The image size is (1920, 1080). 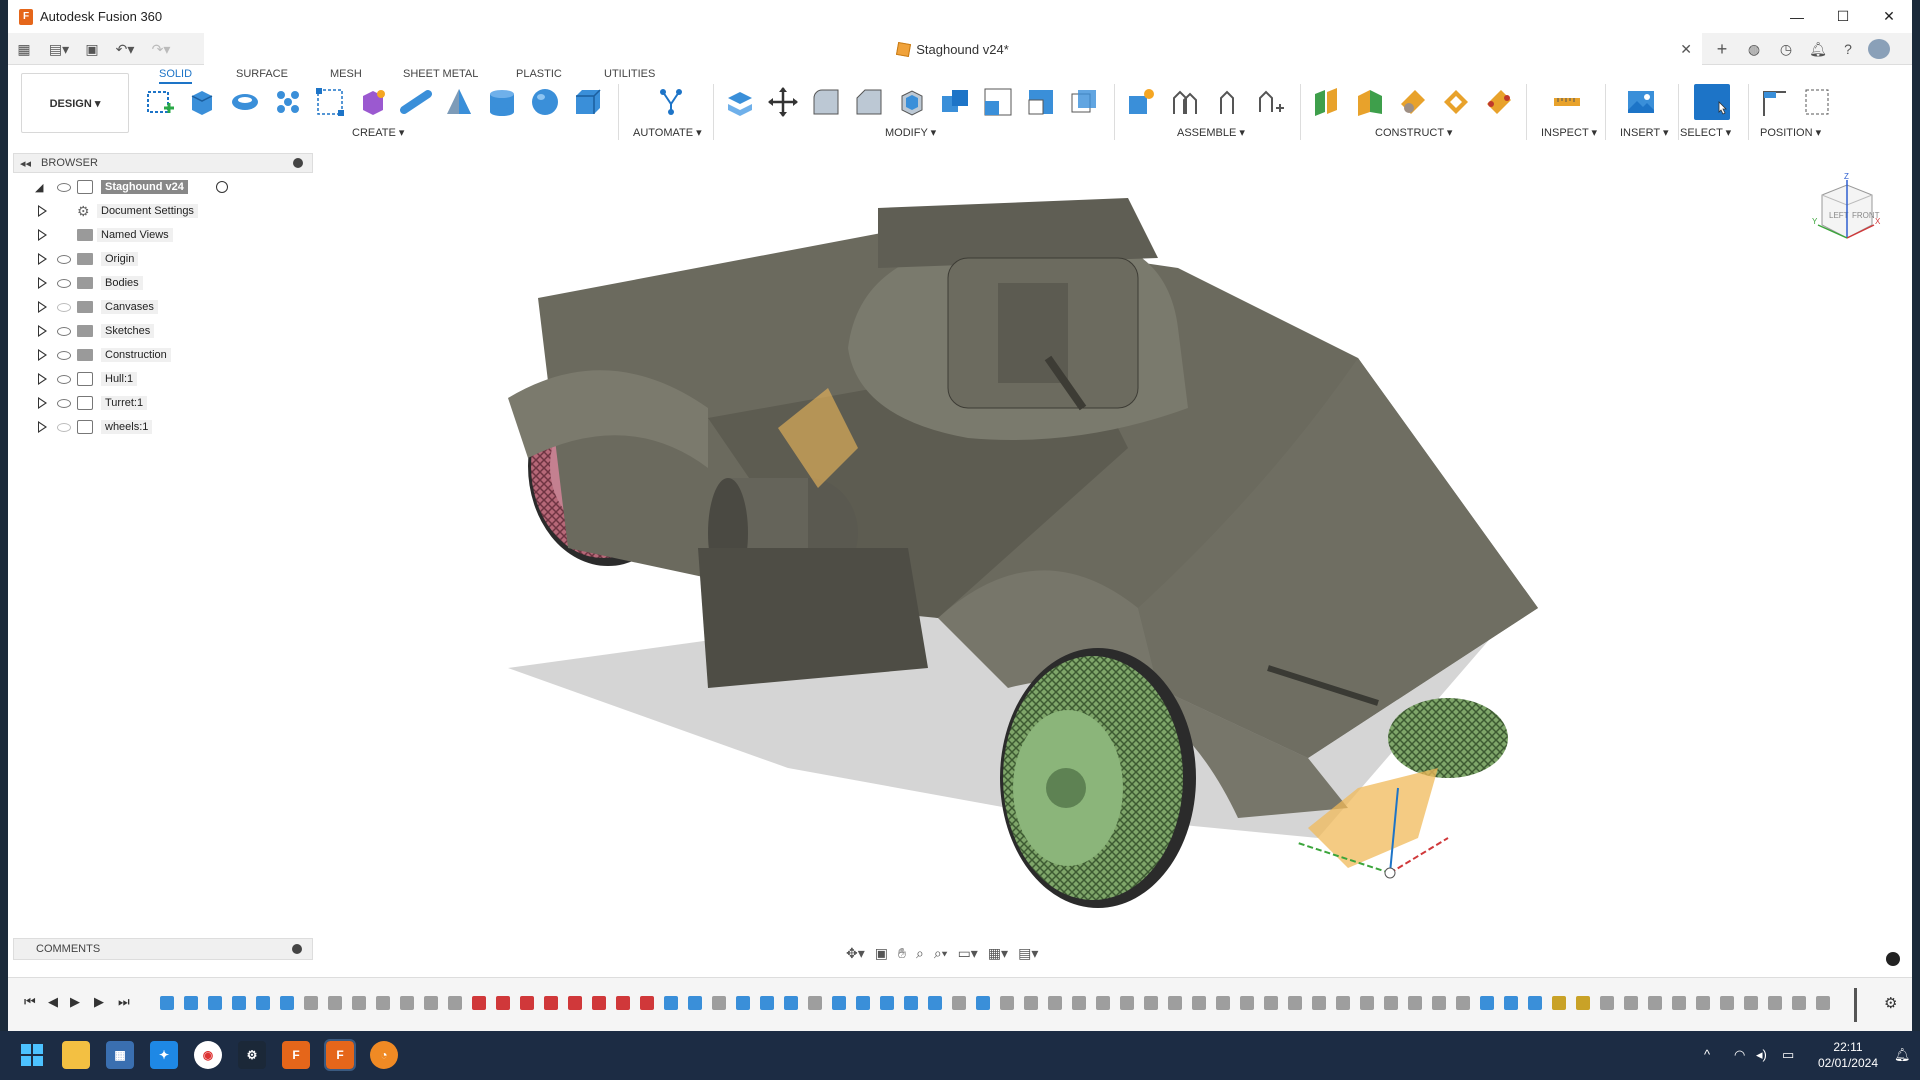 What do you see at coordinates (1890, 1003) in the screenshot?
I see `timeline-settings-icon: ⚙` at bounding box center [1890, 1003].